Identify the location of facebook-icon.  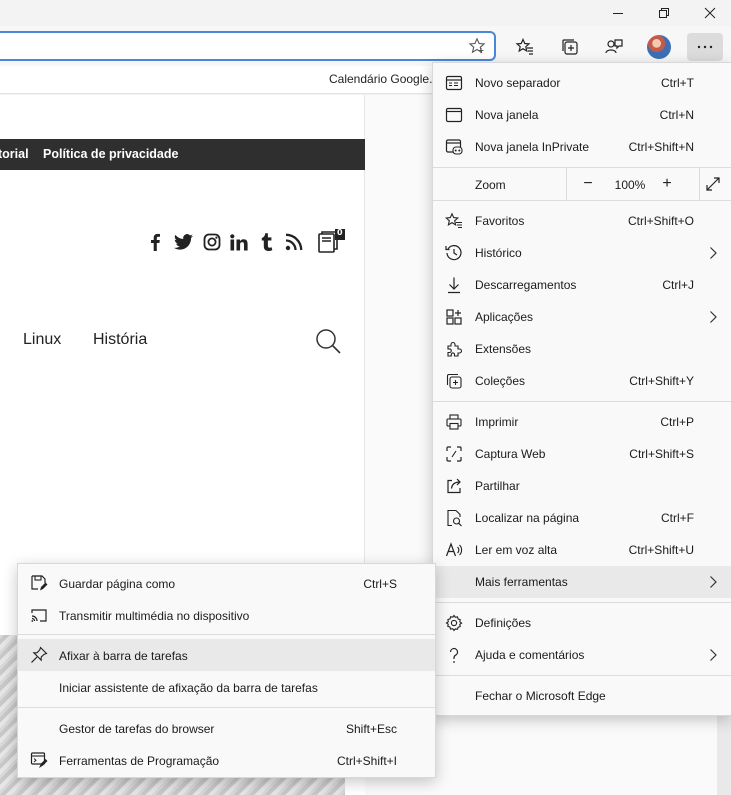
(155, 242).